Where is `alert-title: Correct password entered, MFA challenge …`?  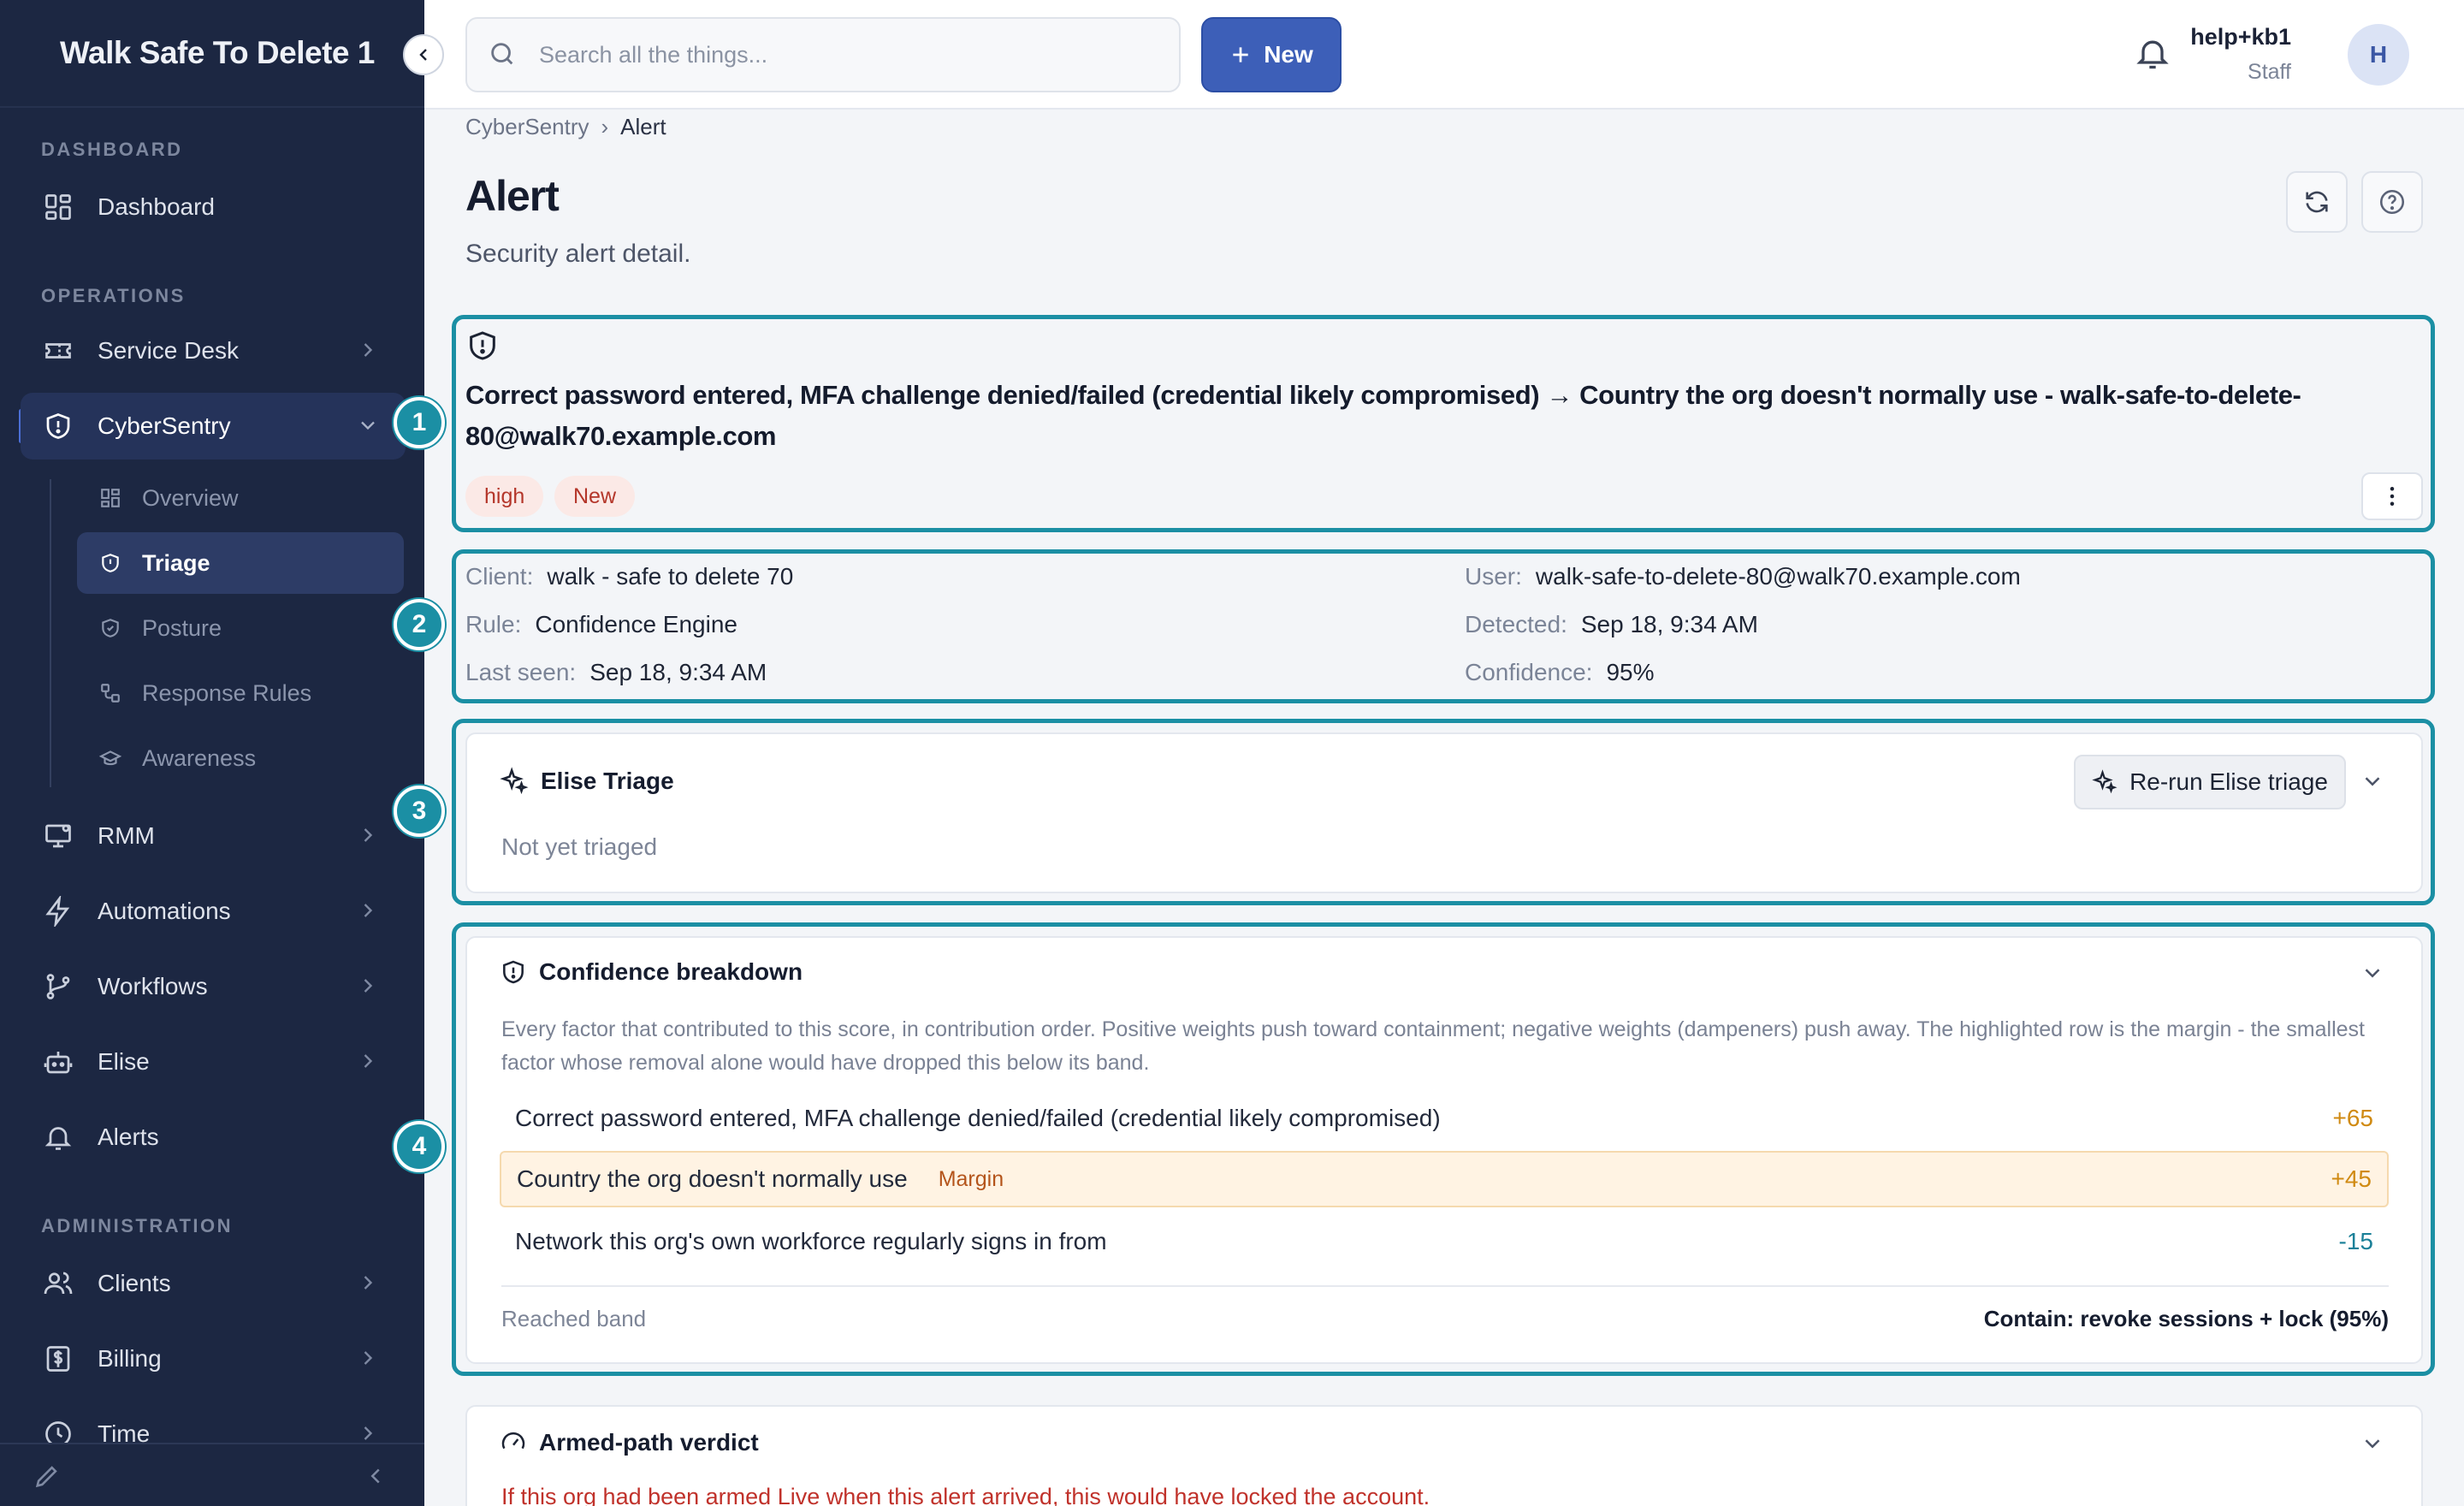
alert-title: Correct password entered, MFA challenge … is located at coordinates (1383, 416).